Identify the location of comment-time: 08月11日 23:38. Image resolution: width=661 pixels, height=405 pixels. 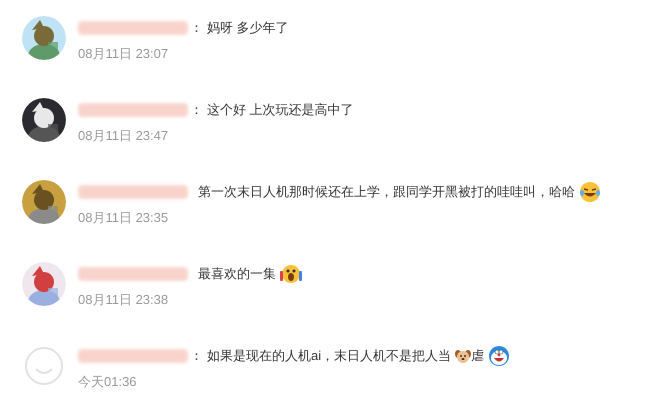
(124, 300).